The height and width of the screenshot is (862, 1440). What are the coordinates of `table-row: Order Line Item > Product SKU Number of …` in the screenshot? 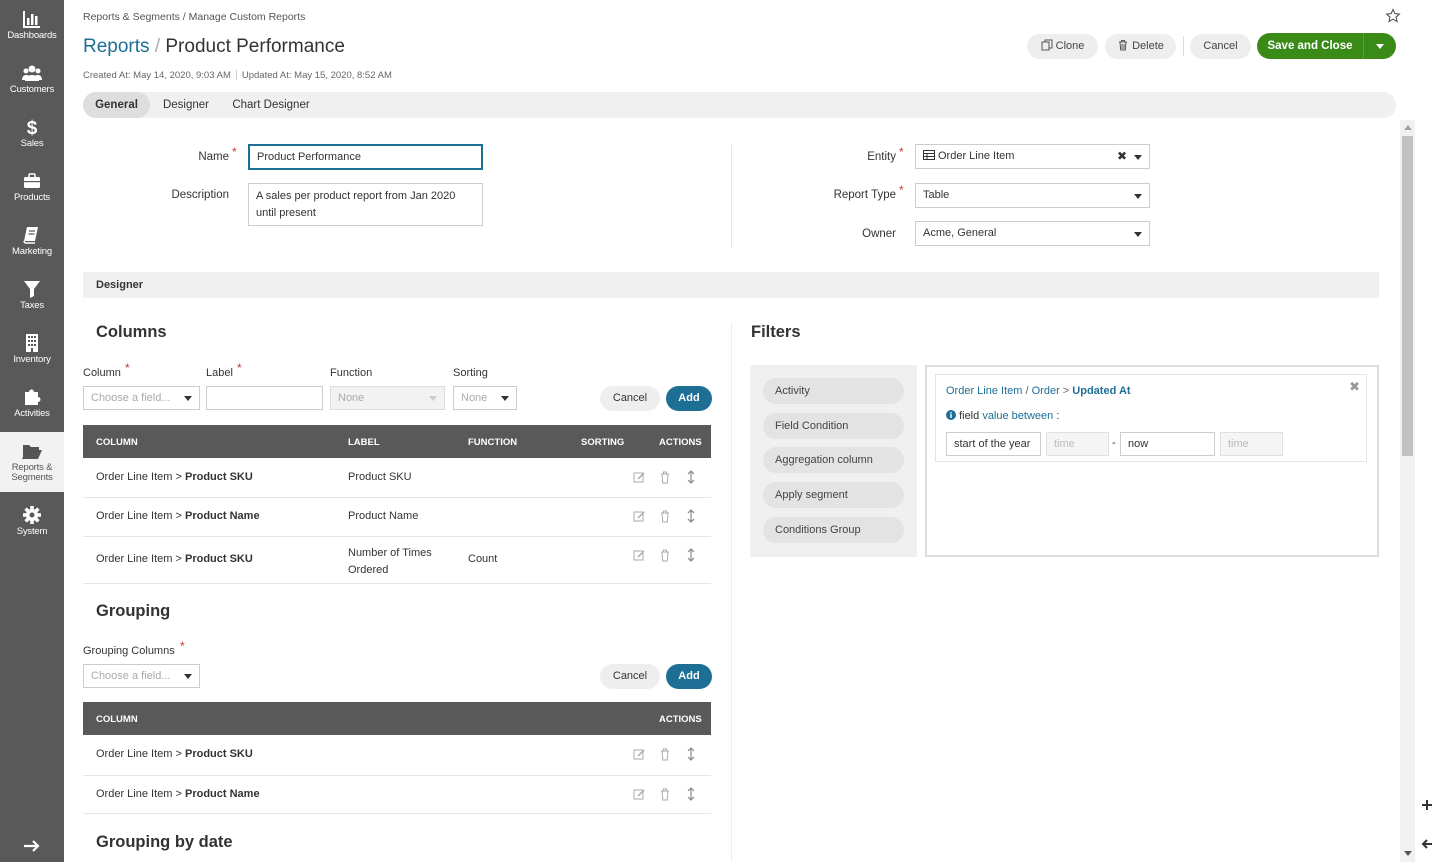 It's located at (397, 560).